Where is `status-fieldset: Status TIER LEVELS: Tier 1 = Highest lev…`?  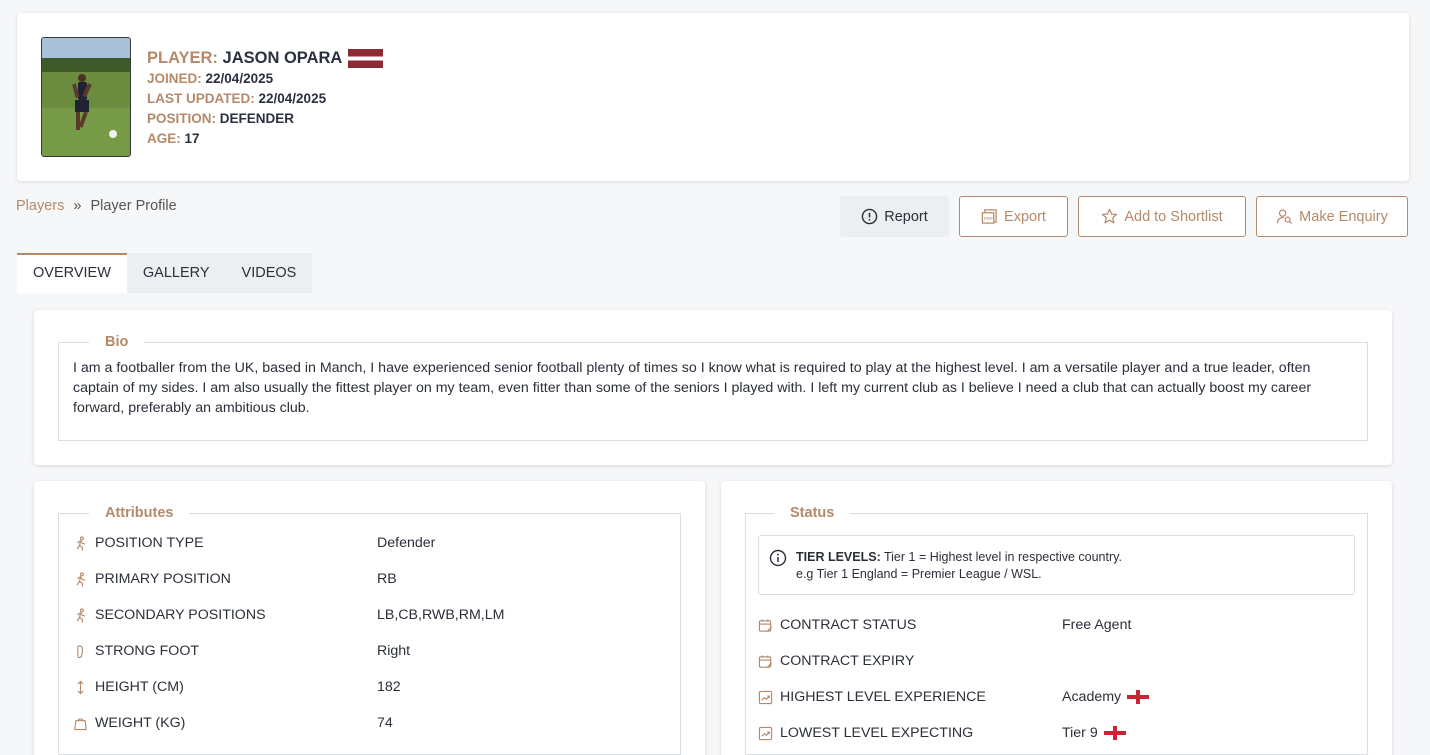
status-fieldset: Status TIER LEVELS: Tier 1 = Highest lev… is located at coordinates (1056, 630).